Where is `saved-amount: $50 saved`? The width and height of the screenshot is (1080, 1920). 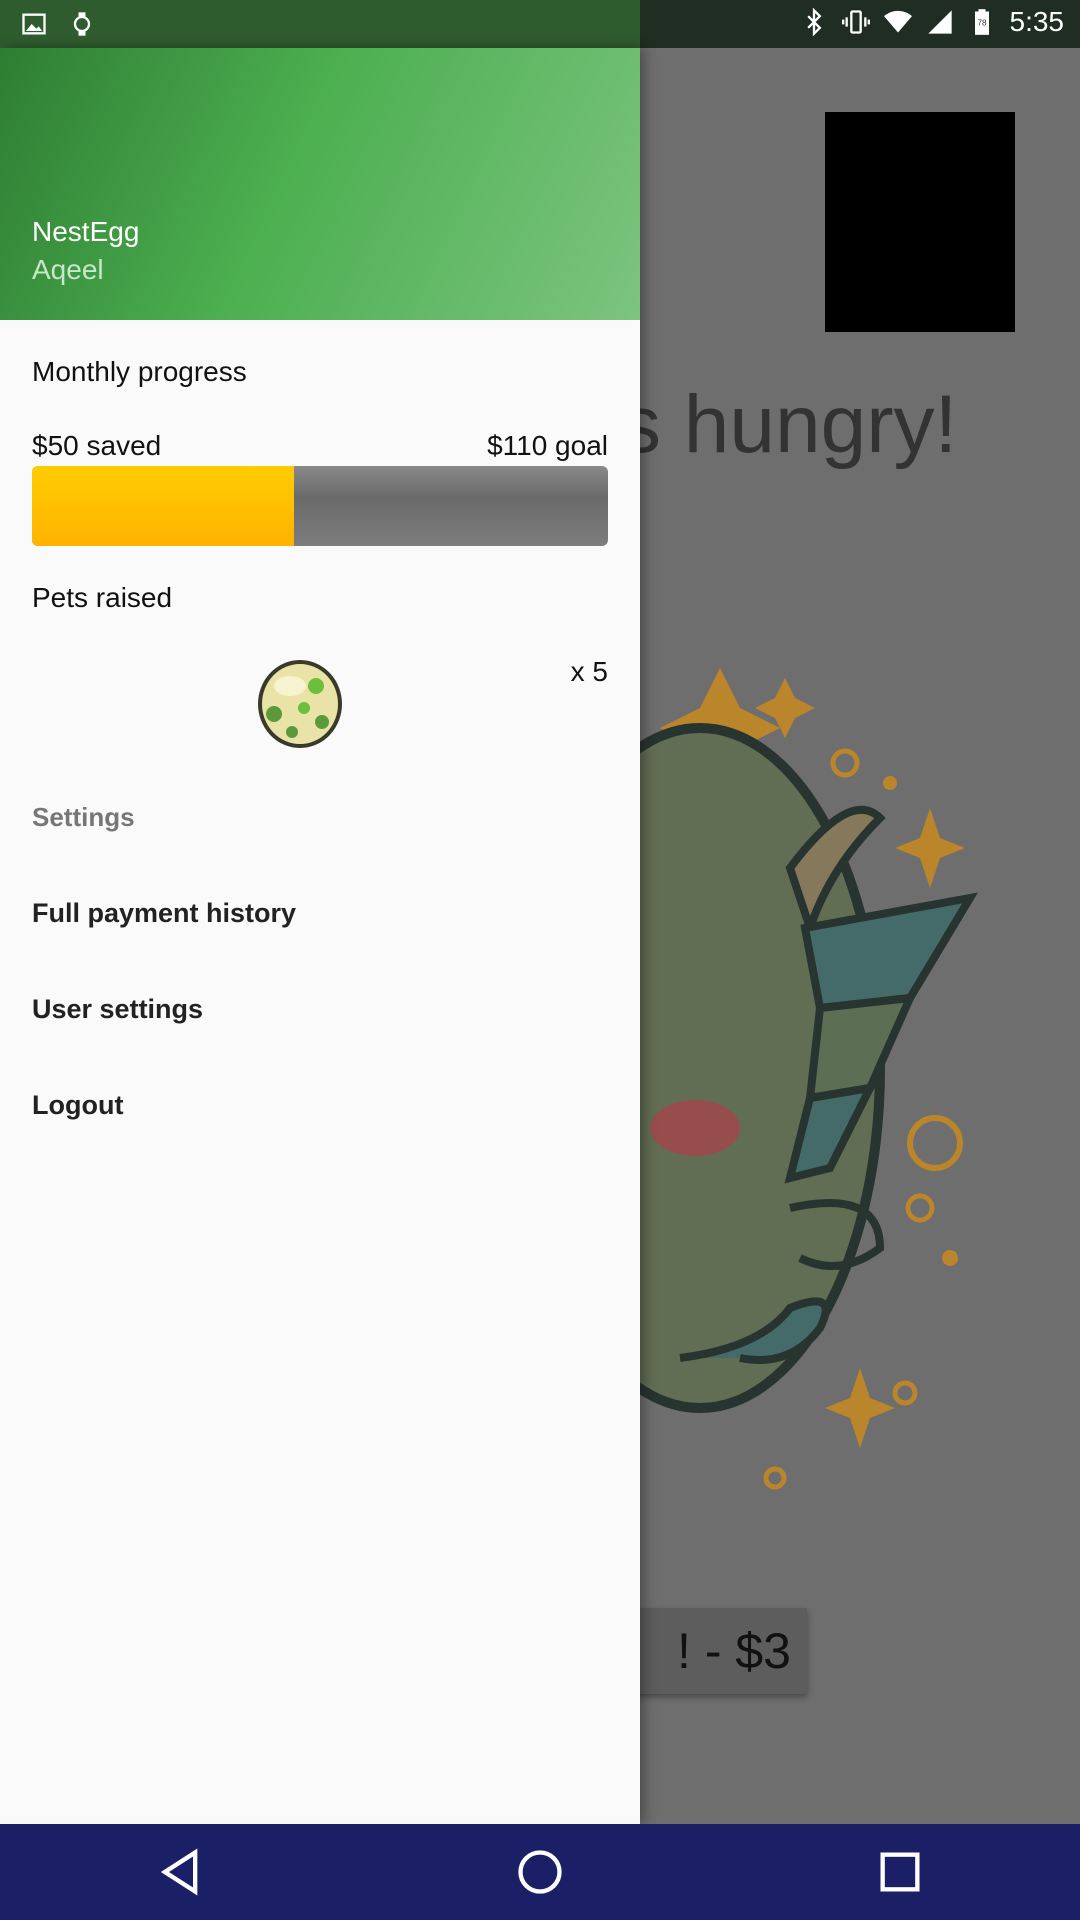
saved-amount: $50 saved is located at coordinates (97, 445).